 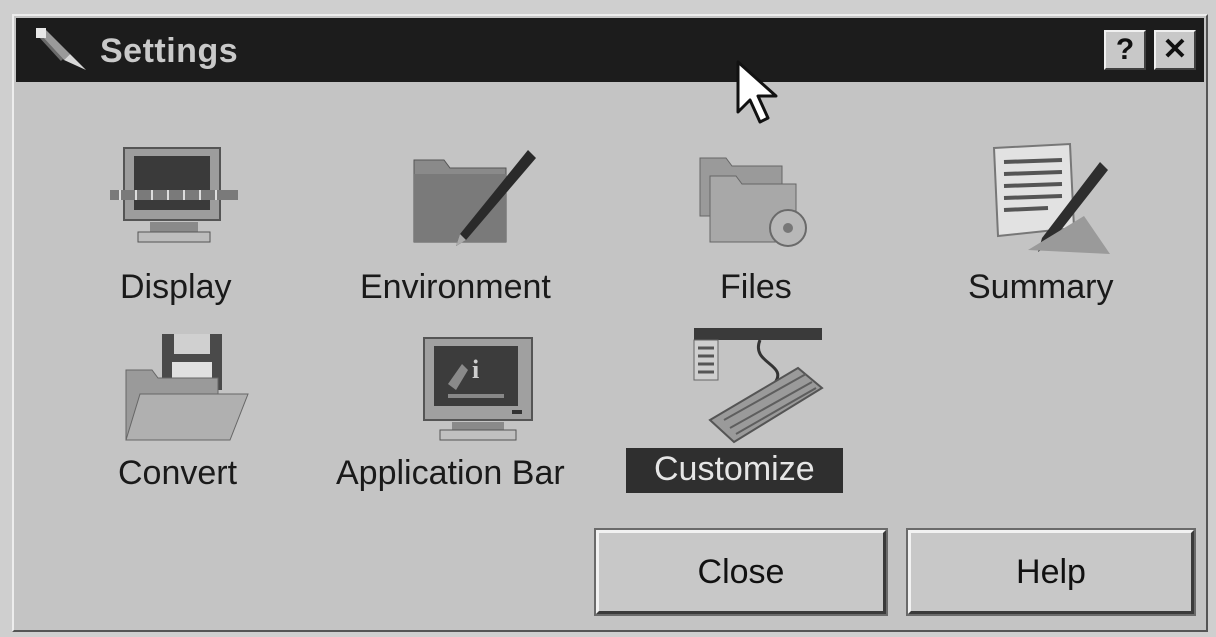 I want to click on application-bar-label: Application Bar, so click(x=450, y=473).